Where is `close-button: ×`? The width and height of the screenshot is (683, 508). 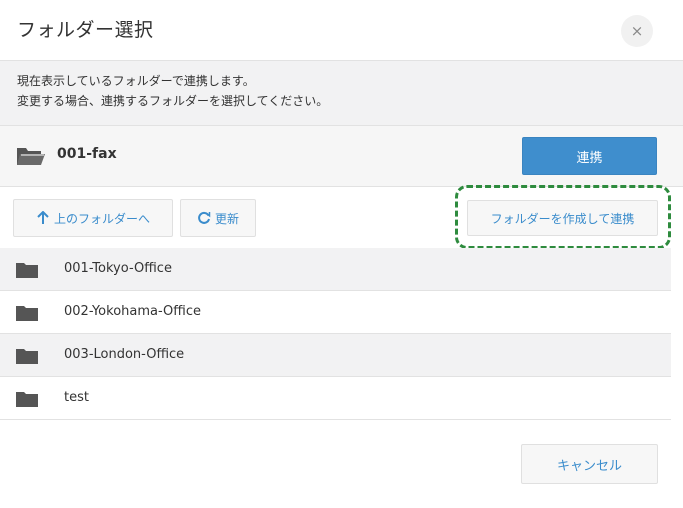
close-button: × is located at coordinates (637, 31).